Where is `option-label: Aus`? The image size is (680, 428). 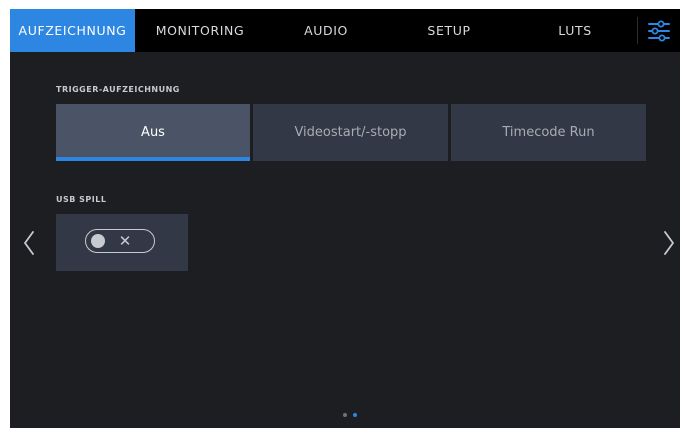
option-label: Aus is located at coordinates (153, 132).